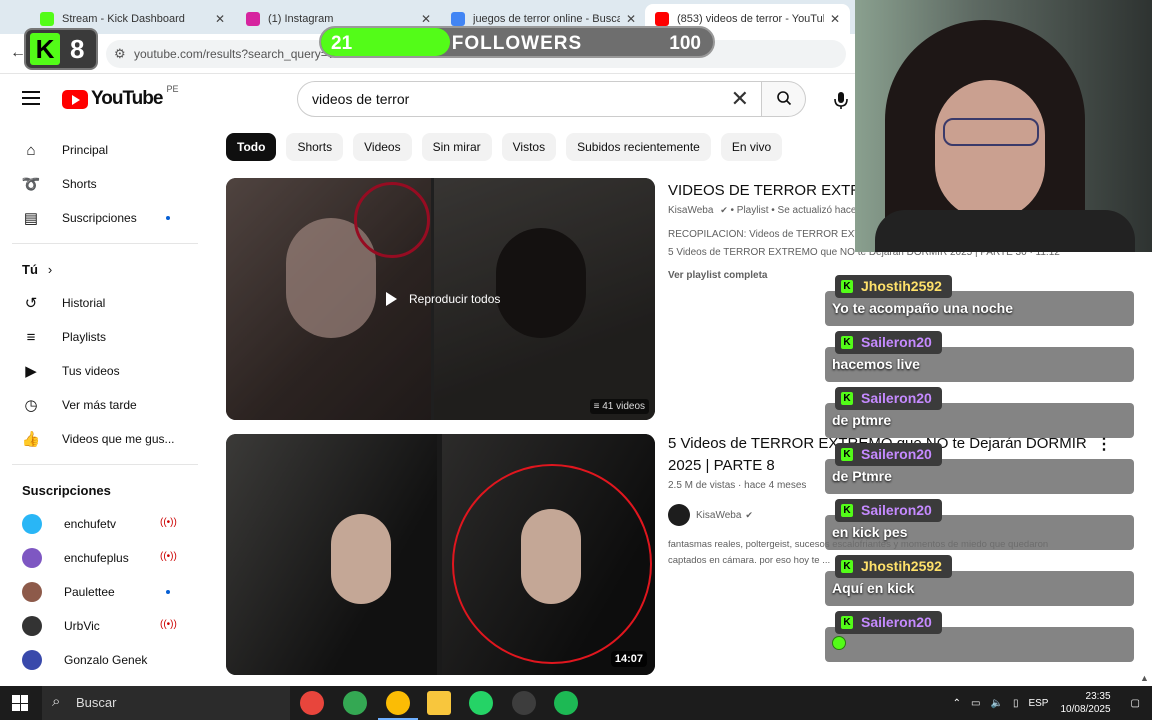 The image size is (1152, 720). What do you see at coordinates (1038, 703) in the screenshot?
I see `language-indicator: ESP` at bounding box center [1038, 703].